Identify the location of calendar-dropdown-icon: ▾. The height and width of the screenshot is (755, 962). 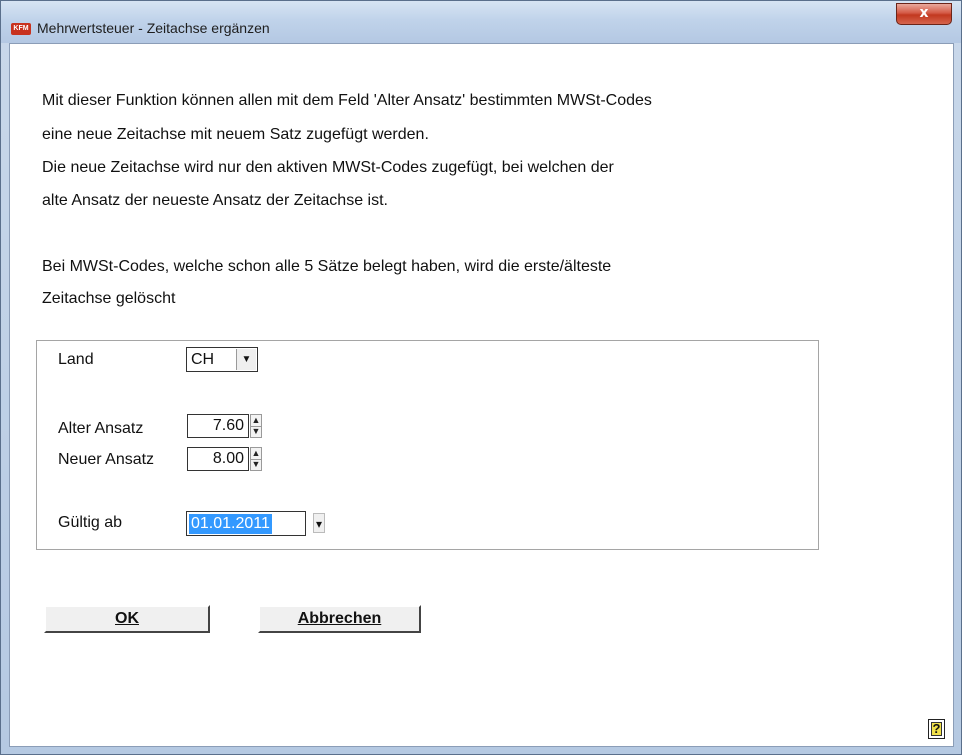
(319, 523).